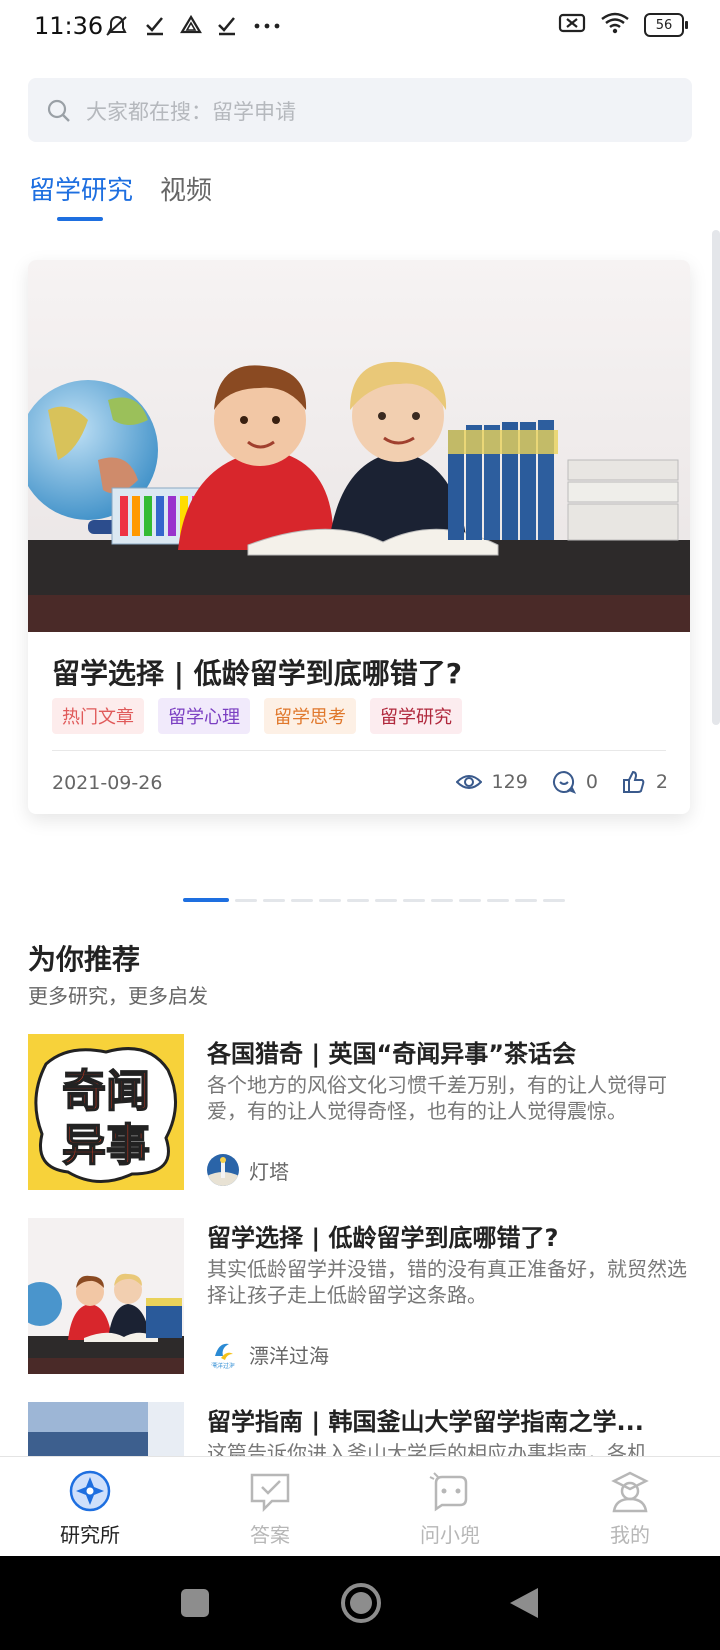  Describe the element at coordinates (81, 188) in the screenshot. I see `tab-study-research: 留学研究` at that location.